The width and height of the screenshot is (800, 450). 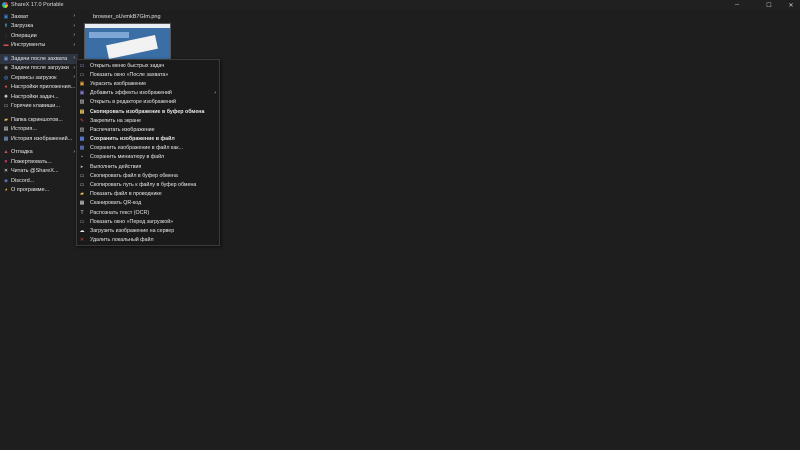 What do you see at coordinates (82, 65) in the screenshot?
I see `quick-tasks-icon: ▭` at bounding box center [82, 65].